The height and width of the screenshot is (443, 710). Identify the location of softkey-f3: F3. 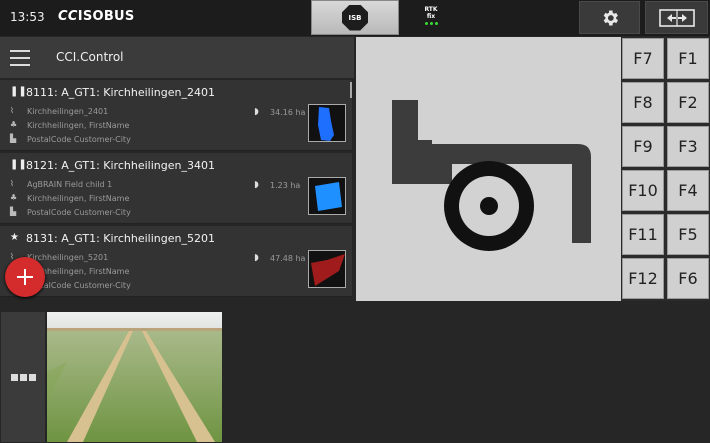
(688, 146).